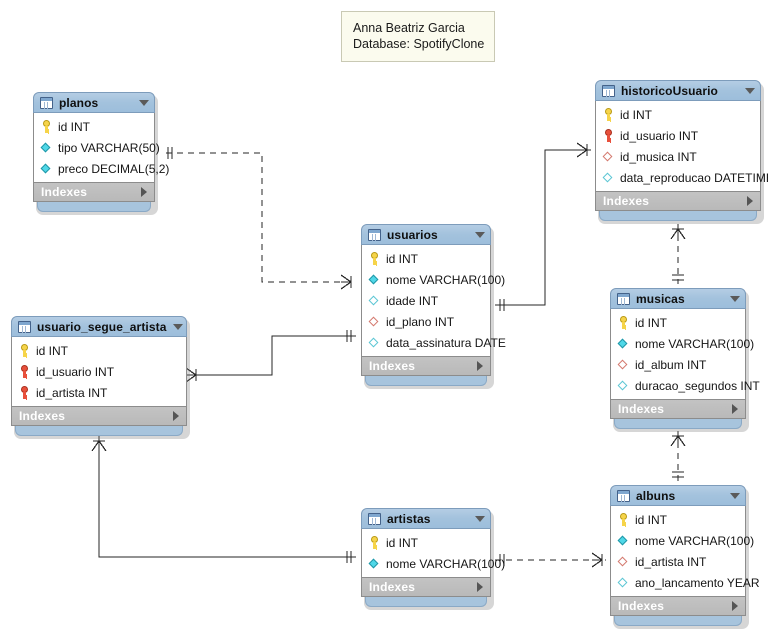  I want to click on table-artistas: artistas id INT nome VARCHAR(100) Indexes, so click(433, 559).